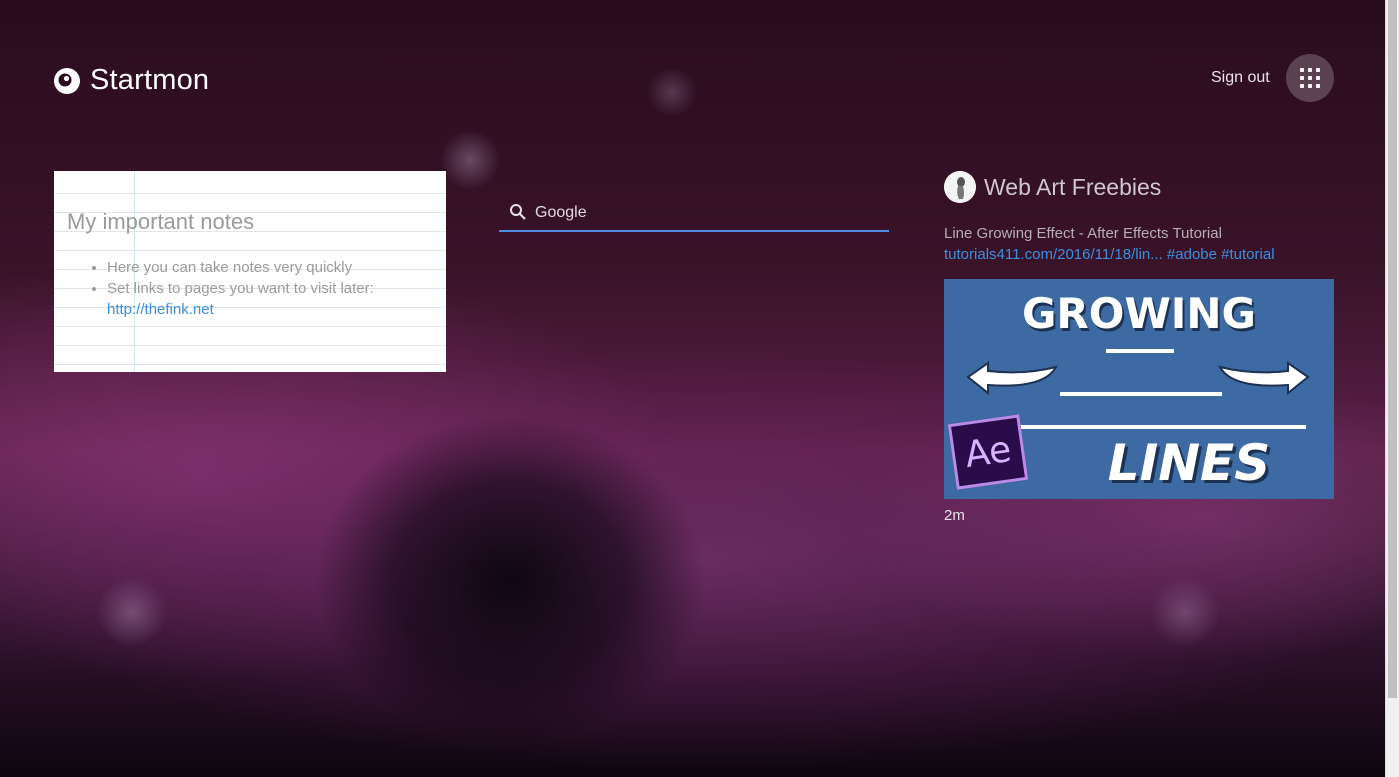 The image size is (1399, 777). I want to click on post-tag: #tutorial, so click(1247, 254).